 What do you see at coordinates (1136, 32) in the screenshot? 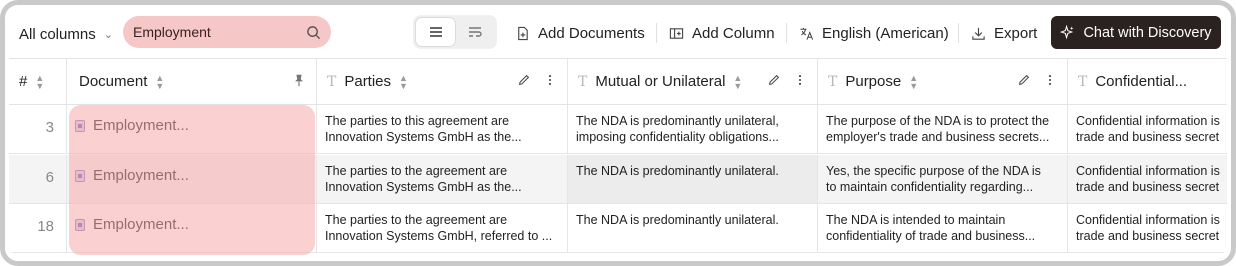
I see `chat-with-discovery-button: Chat with Discovery` at bounding box center [1136, 32].